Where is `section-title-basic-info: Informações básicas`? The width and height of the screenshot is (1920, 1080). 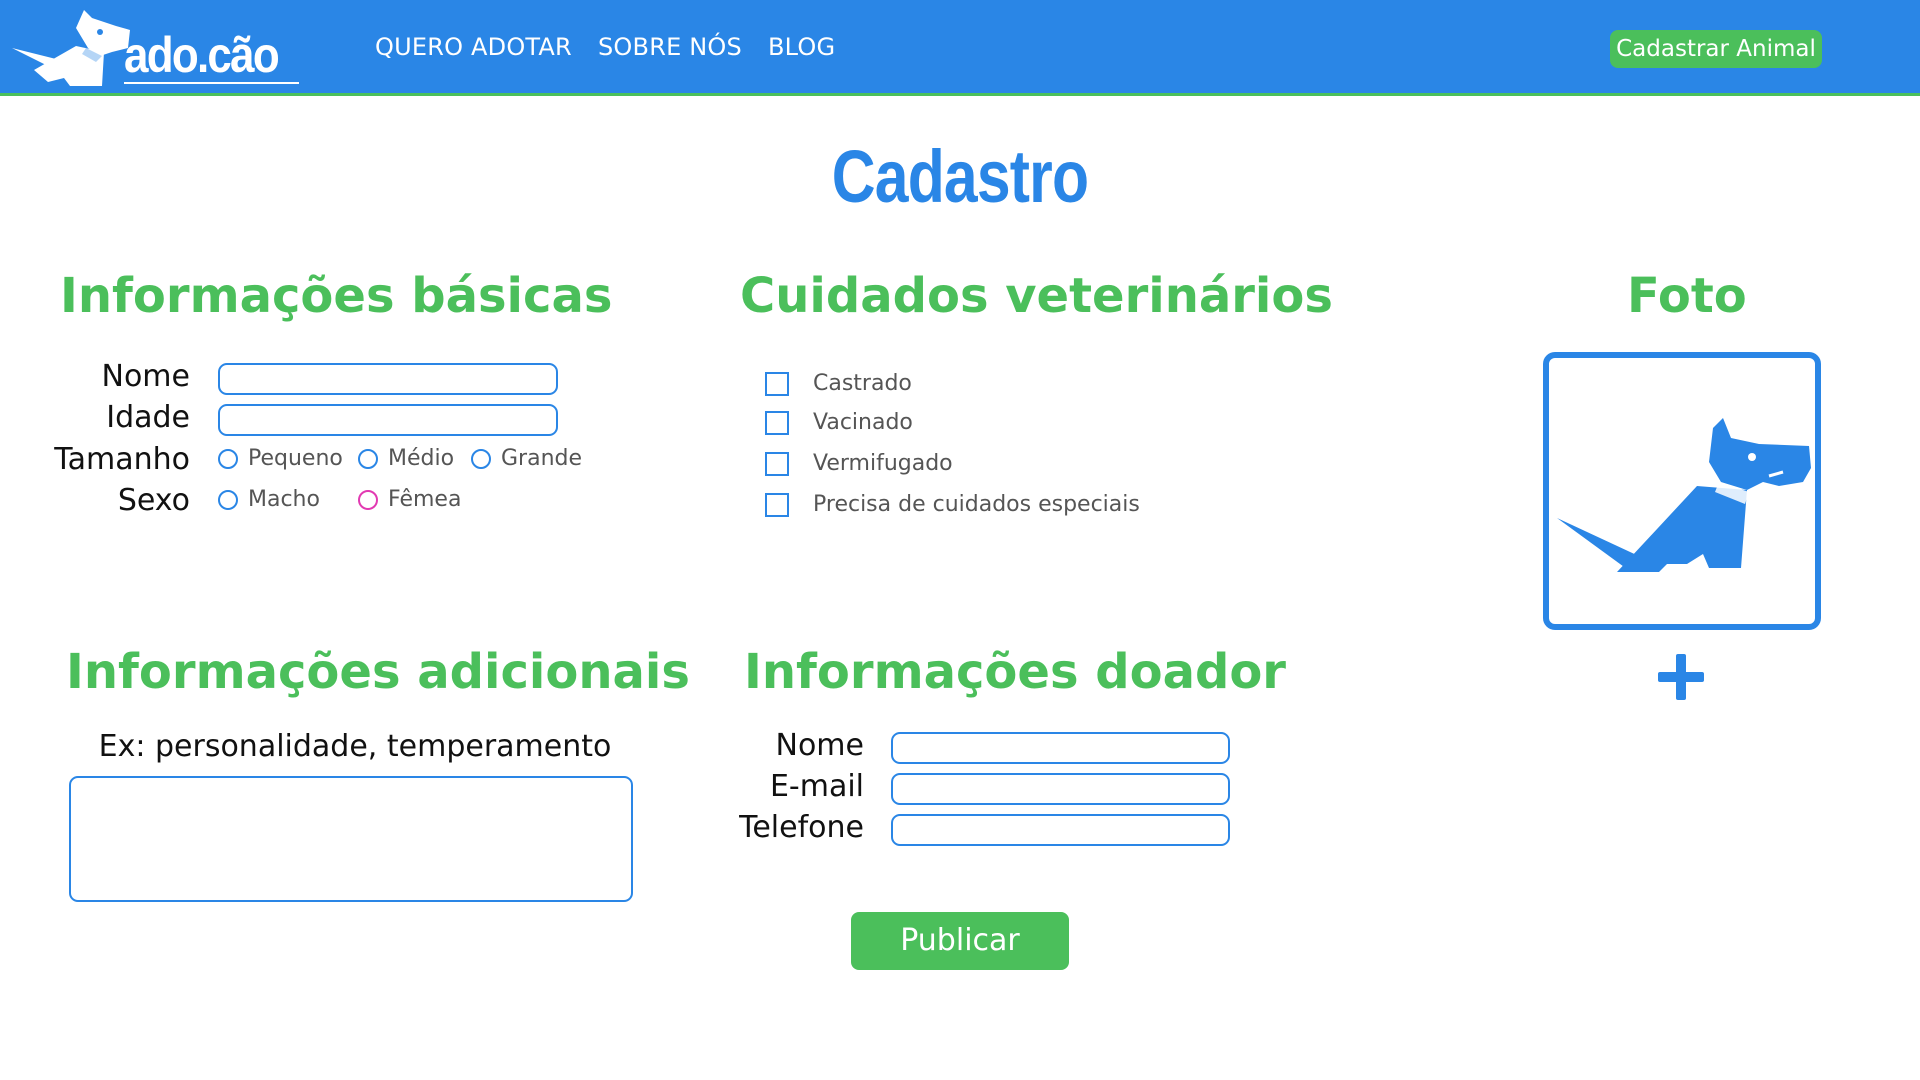 section-title-basic-info: Informações básicas is located at coordinates (336, 296).